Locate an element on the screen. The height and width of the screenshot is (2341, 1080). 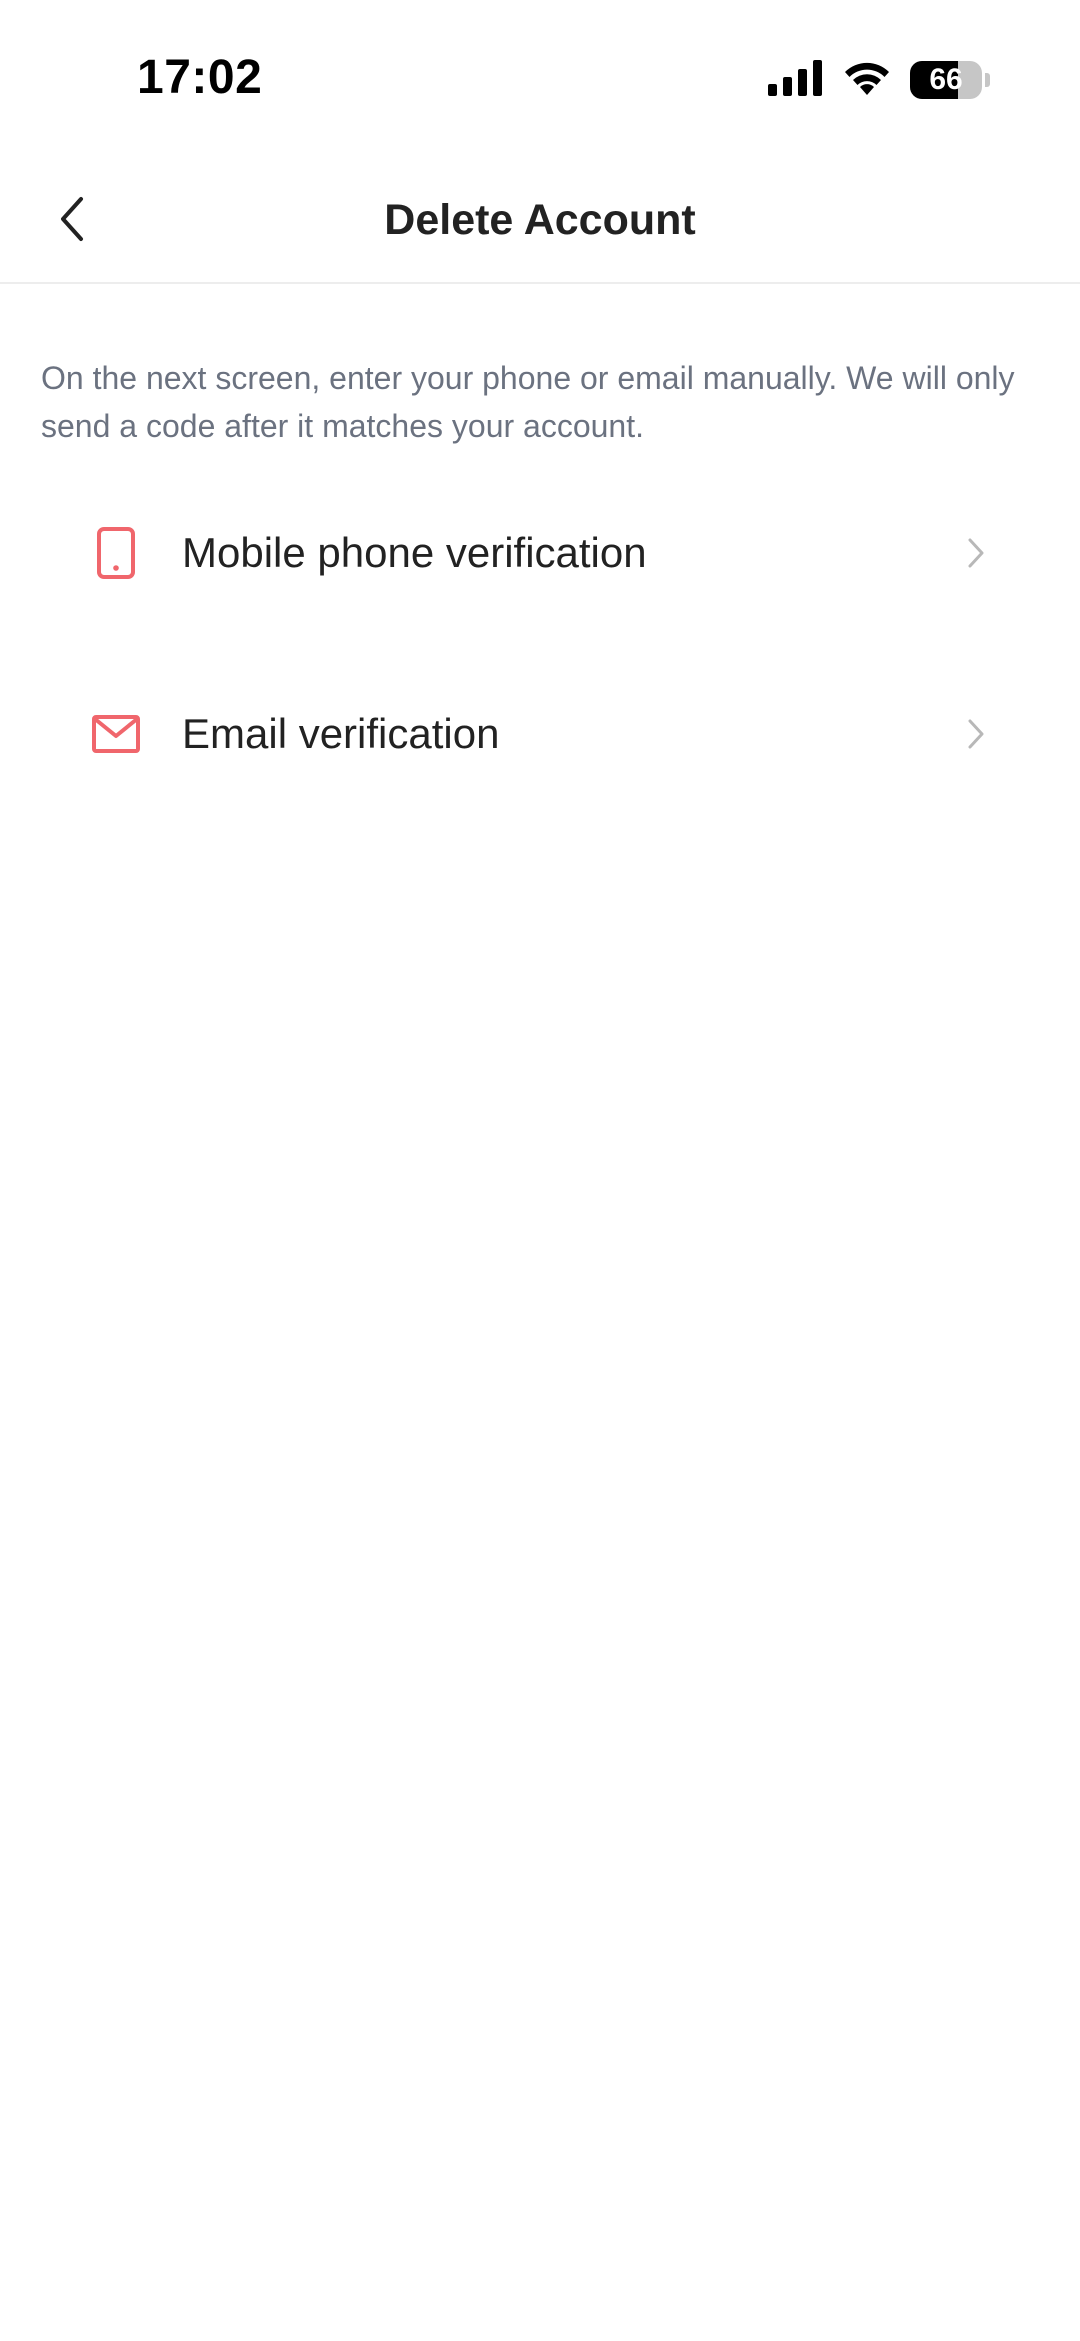
page-title: Delete Account is located at coordinates (540, 220).